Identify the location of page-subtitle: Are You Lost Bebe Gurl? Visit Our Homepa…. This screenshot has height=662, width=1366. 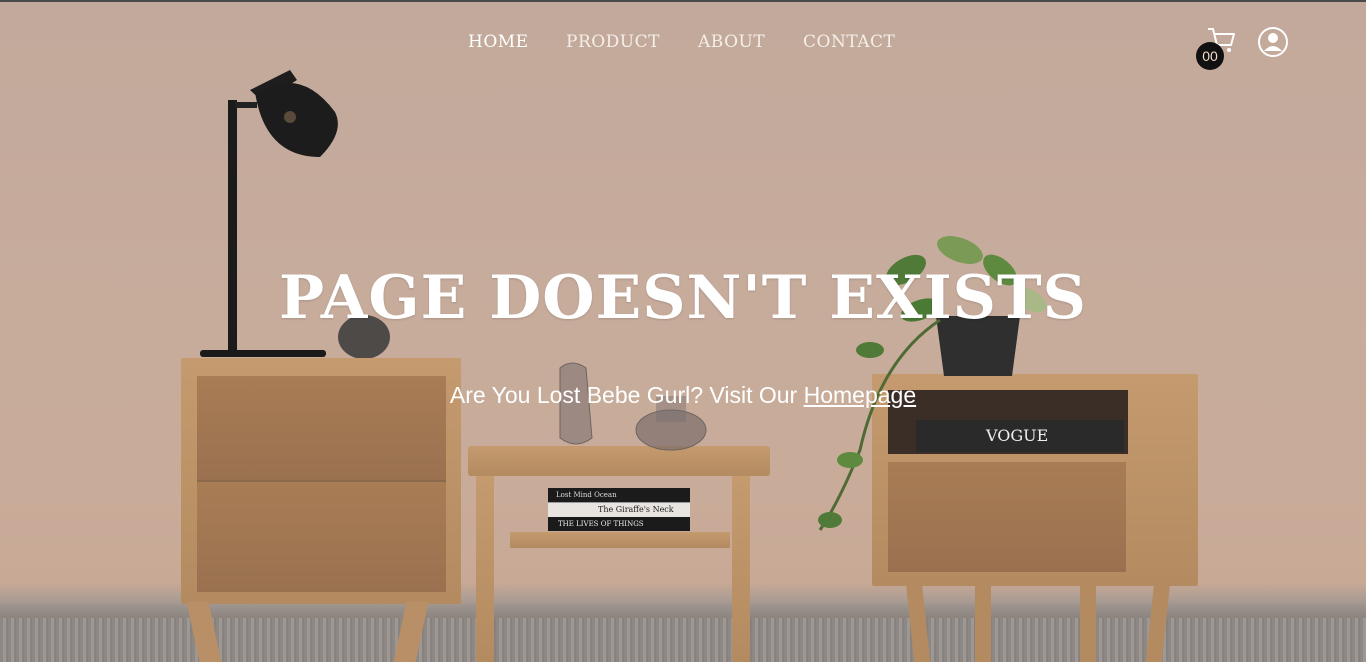
(683, 395).